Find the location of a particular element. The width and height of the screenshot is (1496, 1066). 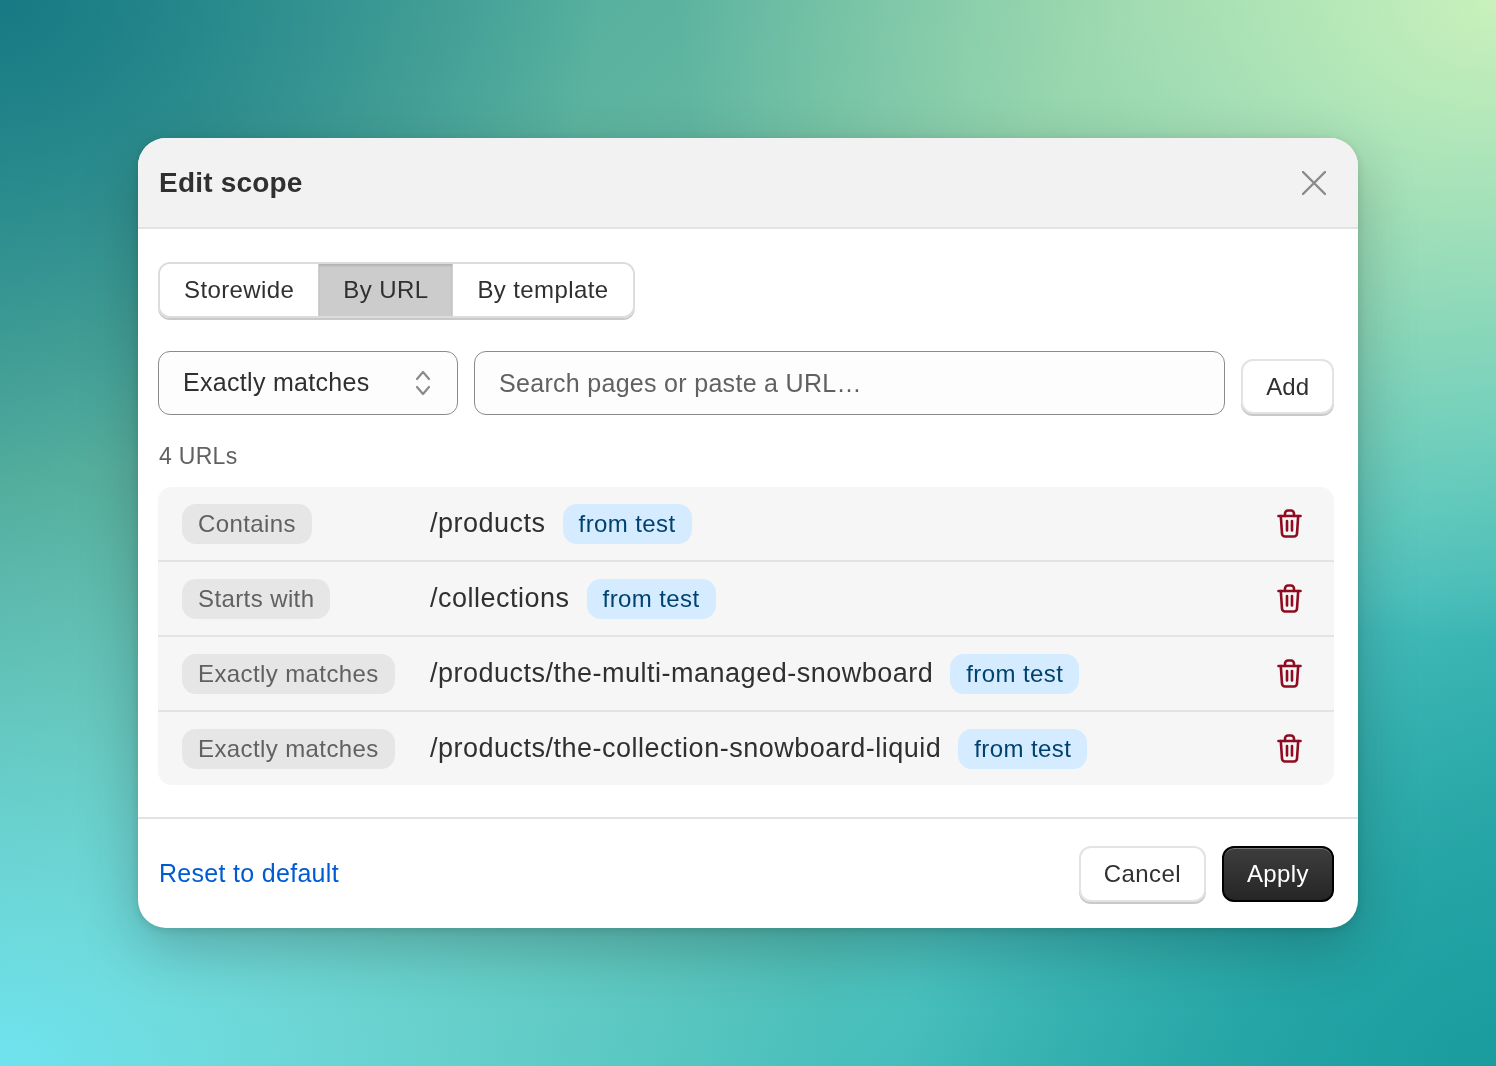

url-path: /products is located at coordinates (488, 524).